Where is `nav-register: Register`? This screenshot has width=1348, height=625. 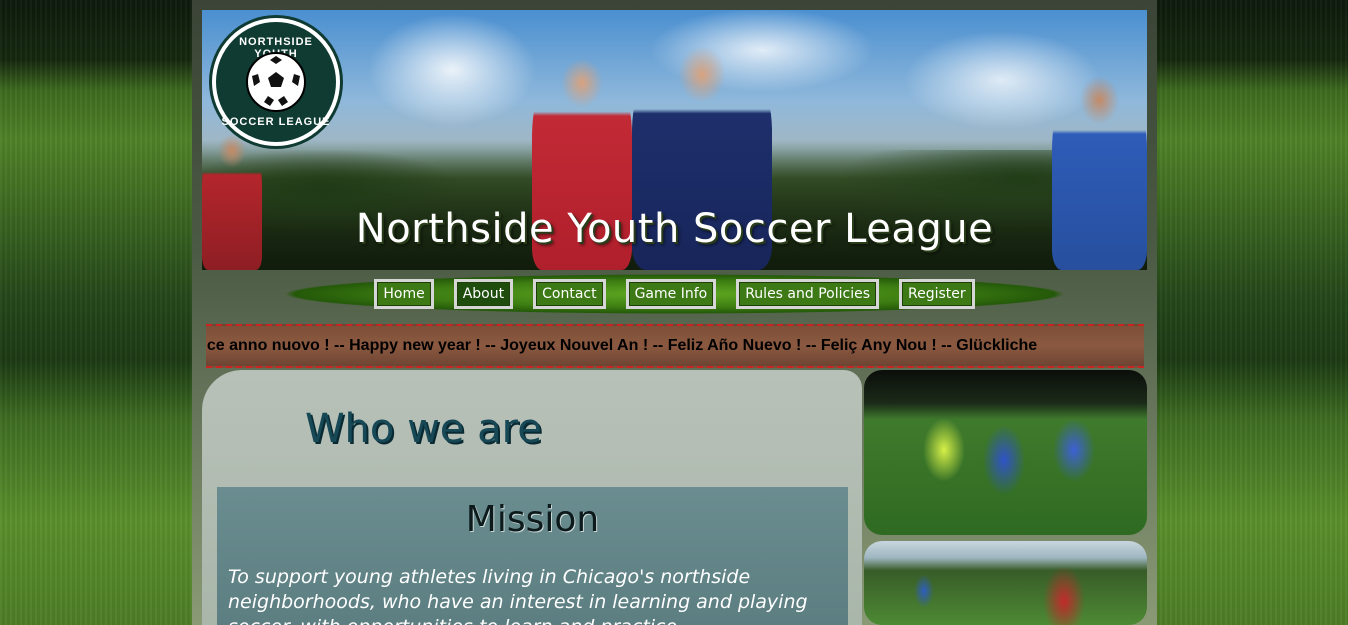
nav-register: Register is located at coordinates (937, 294).